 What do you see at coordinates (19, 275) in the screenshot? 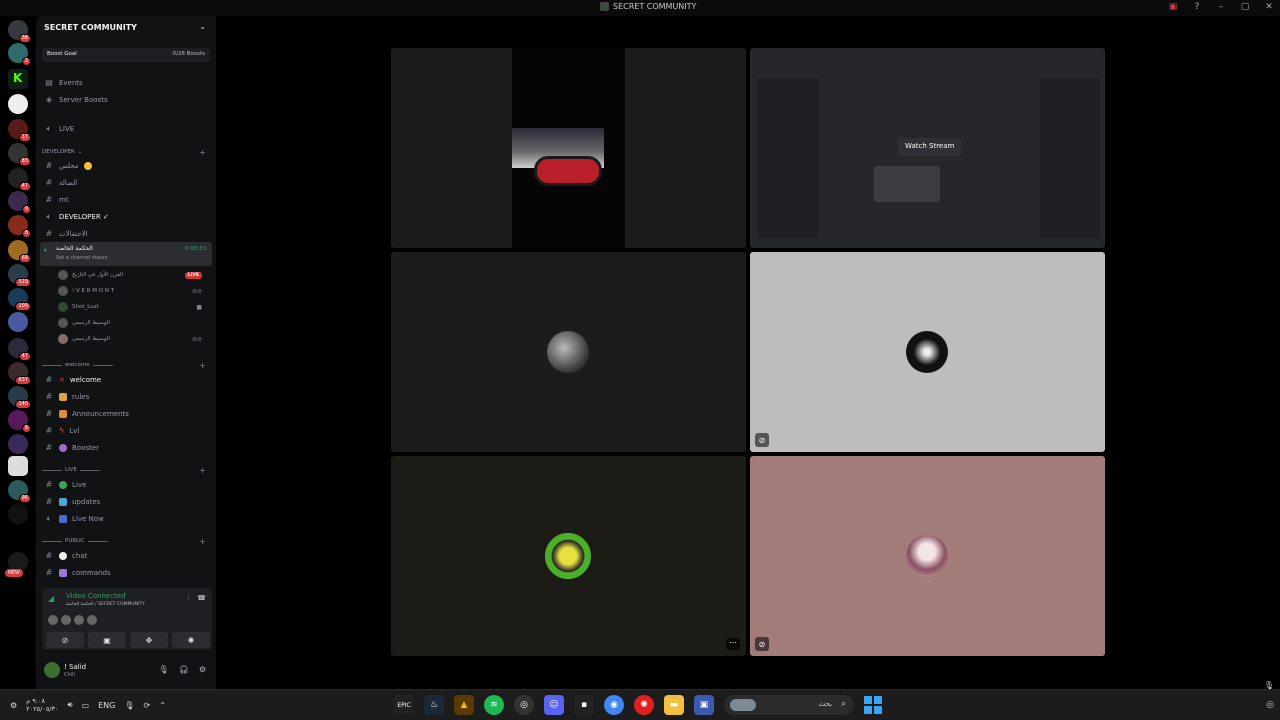
I see `server-icon: 529` at bounding box center [19, 275].